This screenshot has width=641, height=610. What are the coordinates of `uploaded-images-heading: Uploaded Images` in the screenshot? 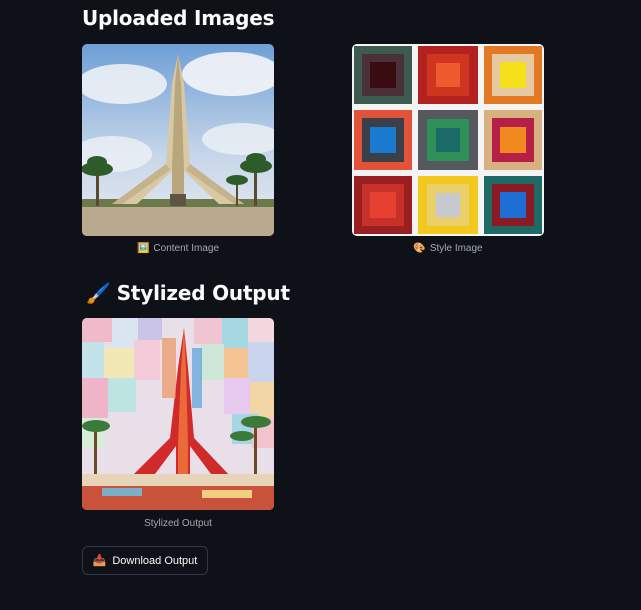 It's located at (178, 18).